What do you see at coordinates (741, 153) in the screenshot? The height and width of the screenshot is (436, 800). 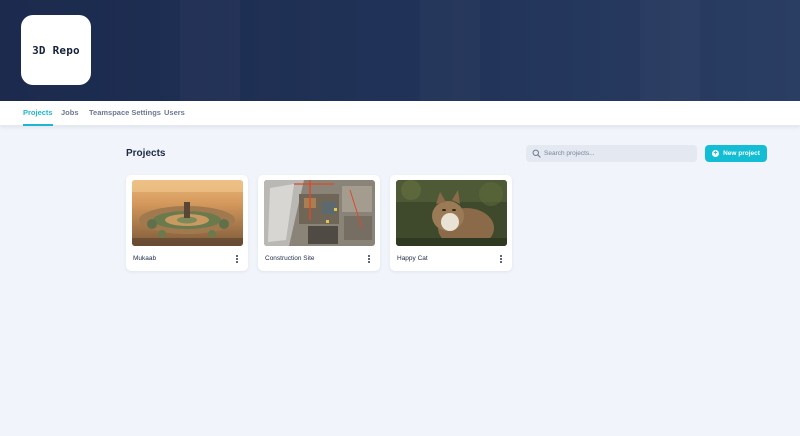 I see `new-project-label: New project` at bounding box center [741, 153].